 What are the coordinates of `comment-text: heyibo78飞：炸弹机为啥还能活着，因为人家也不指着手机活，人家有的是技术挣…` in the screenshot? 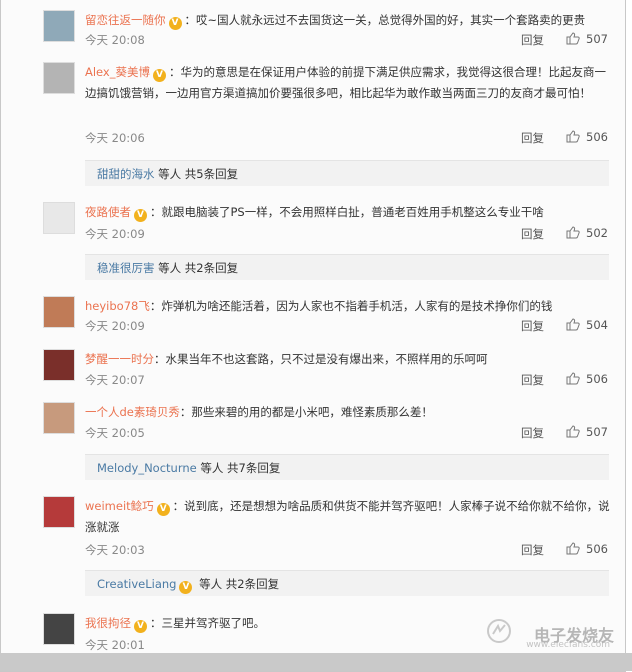 It's located at (348, 306).